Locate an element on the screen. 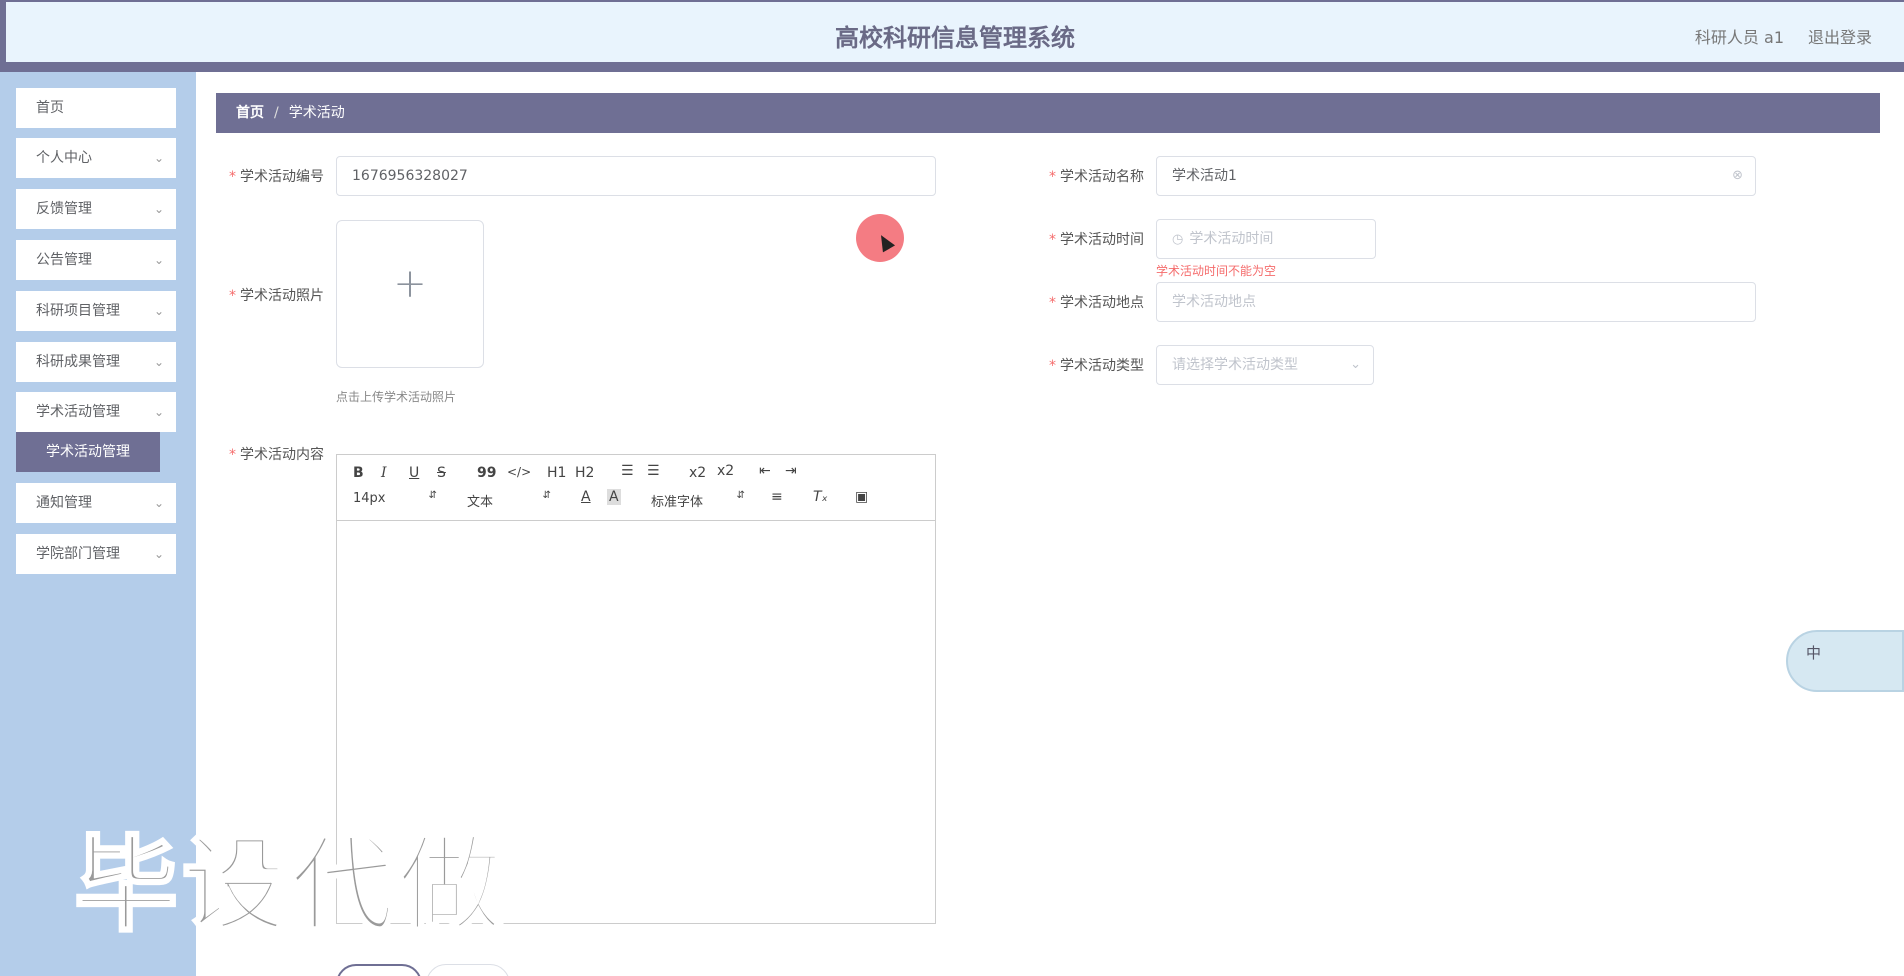  sidebar-item-announcement: 公告管理 ⌄ is located at coordinates (96, 260).